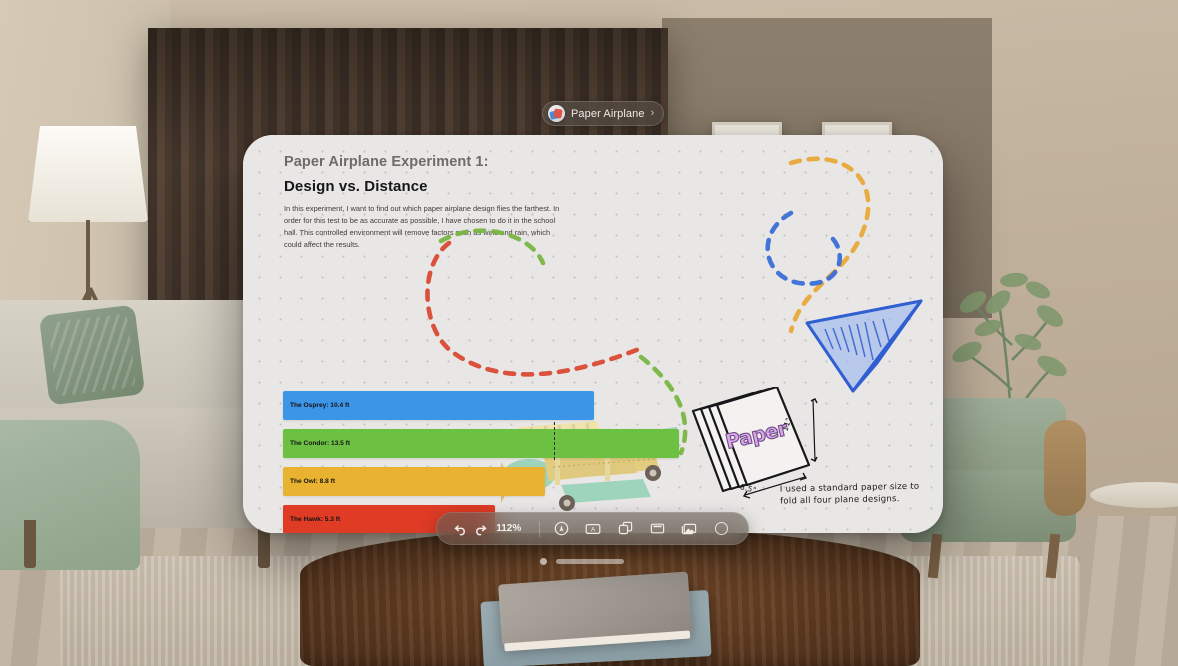 The image size is (1178, 666). Describe the element at coordinates (689, 529) in the screenshot. I see `media-tool-button` at that location.